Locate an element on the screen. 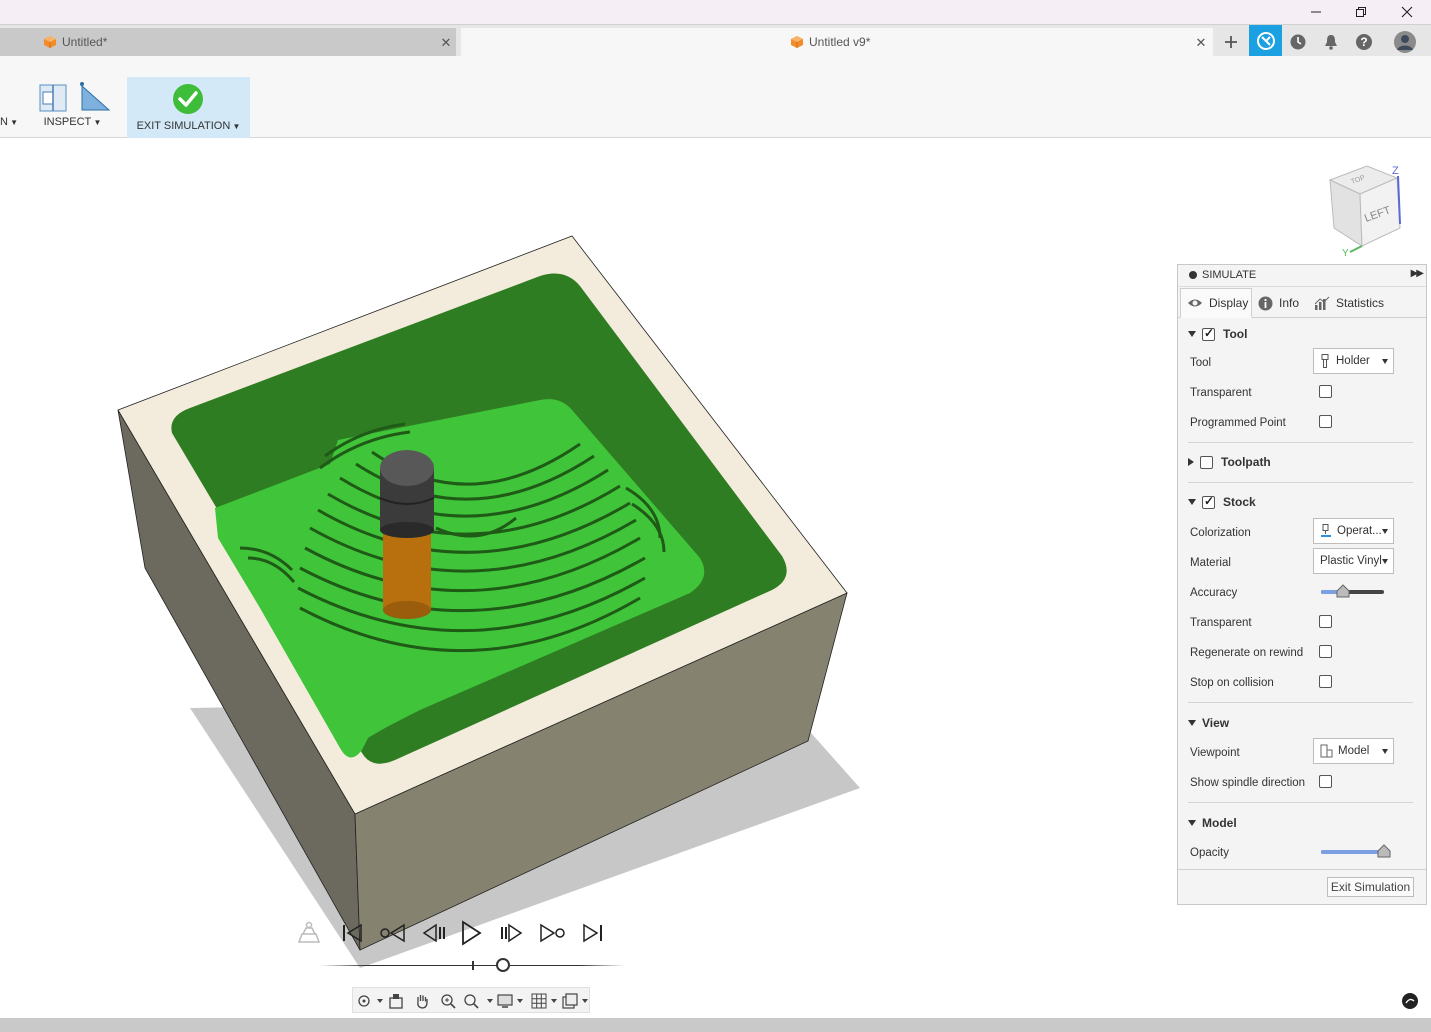 This screenshot has height=1032, width=1431. viewports-button is located at coordinates (576, 1001).